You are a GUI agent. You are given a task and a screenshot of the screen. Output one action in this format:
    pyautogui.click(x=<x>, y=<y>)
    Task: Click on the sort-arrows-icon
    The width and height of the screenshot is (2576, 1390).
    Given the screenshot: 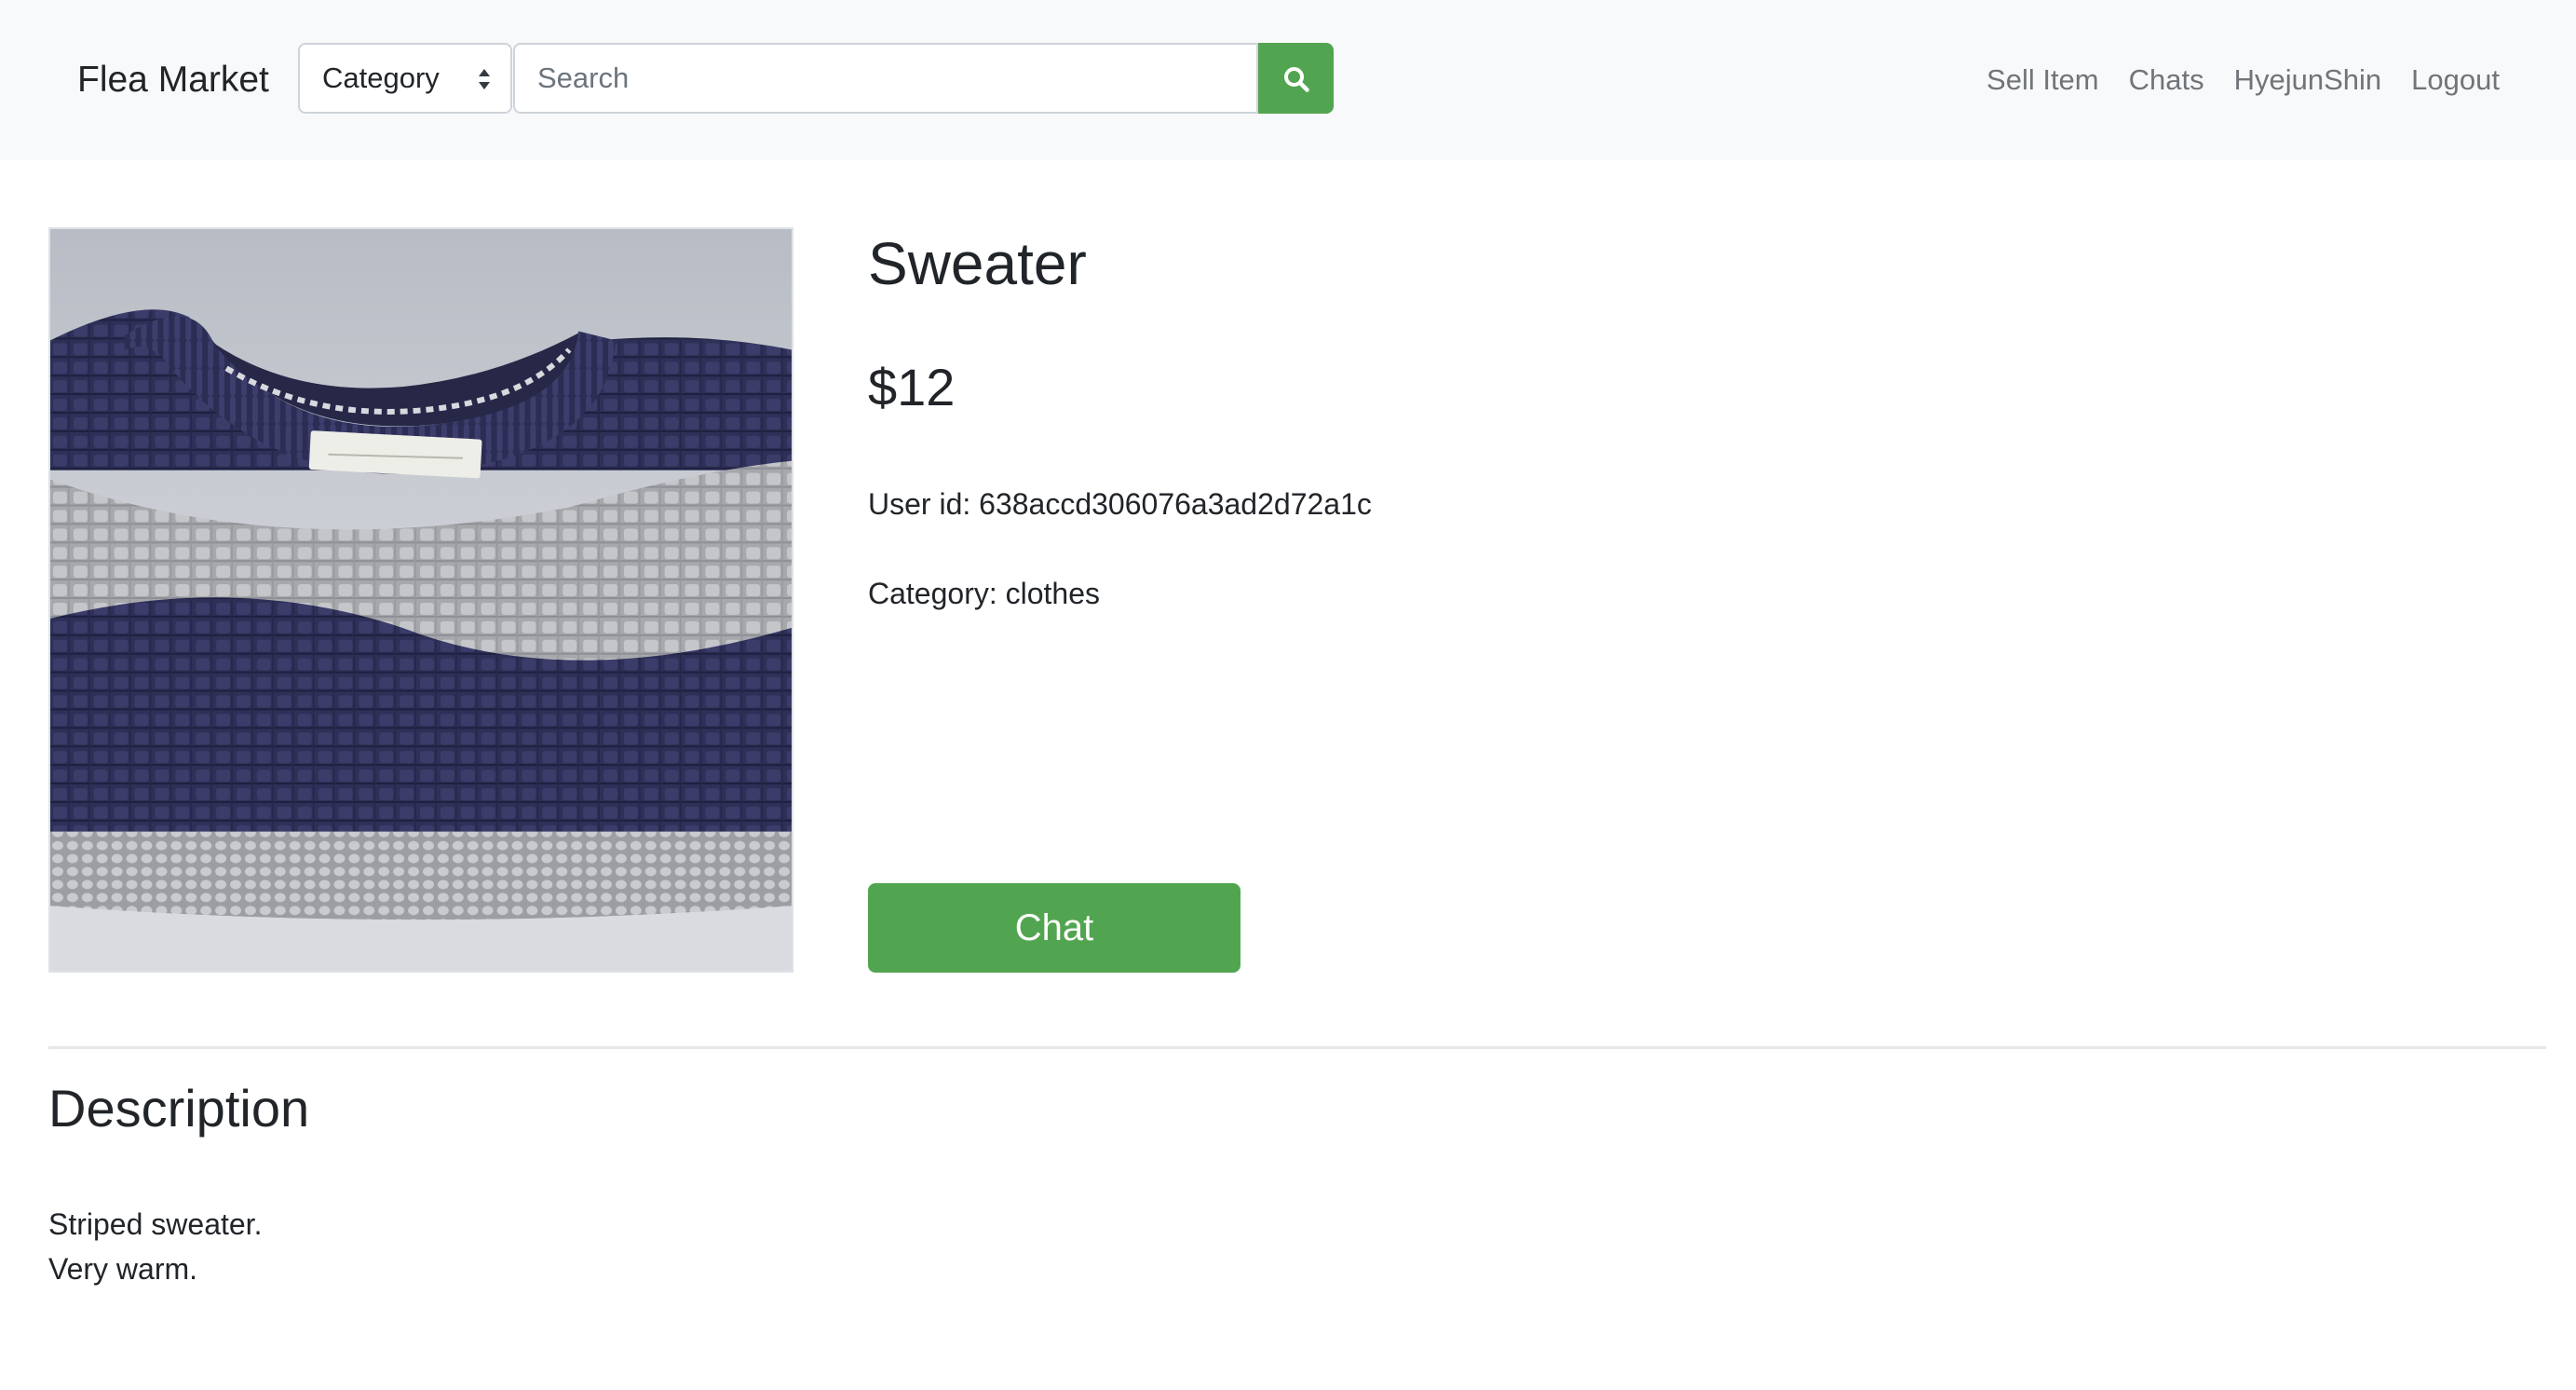 What is the action you would take?
    pyautogui.click(x=484, y=79)
    